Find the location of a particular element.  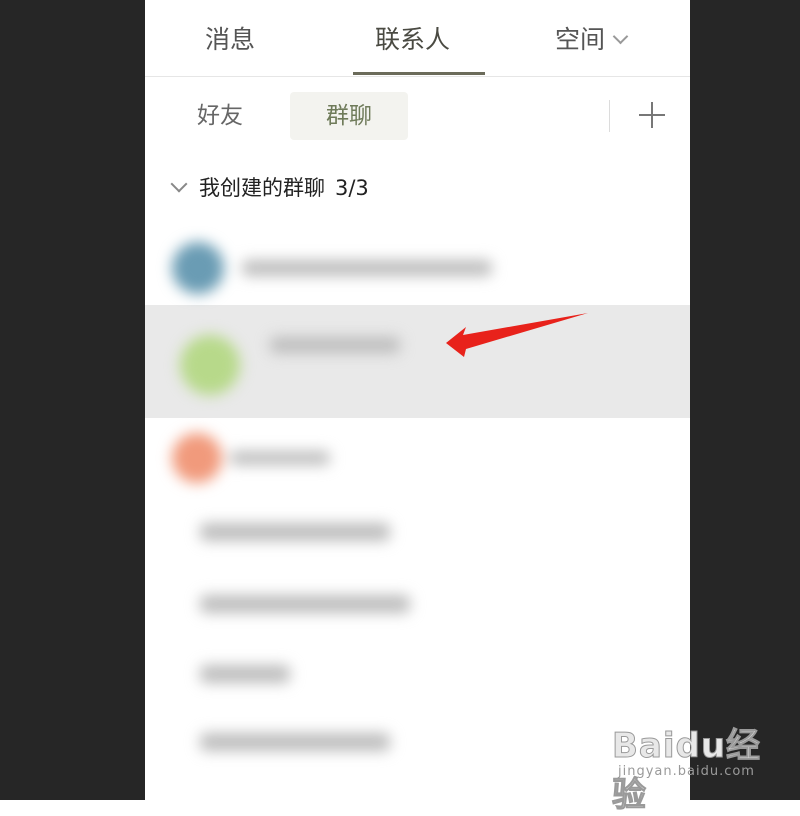

section-title: 我创建的群聊 is located at coordinates (262, 188).